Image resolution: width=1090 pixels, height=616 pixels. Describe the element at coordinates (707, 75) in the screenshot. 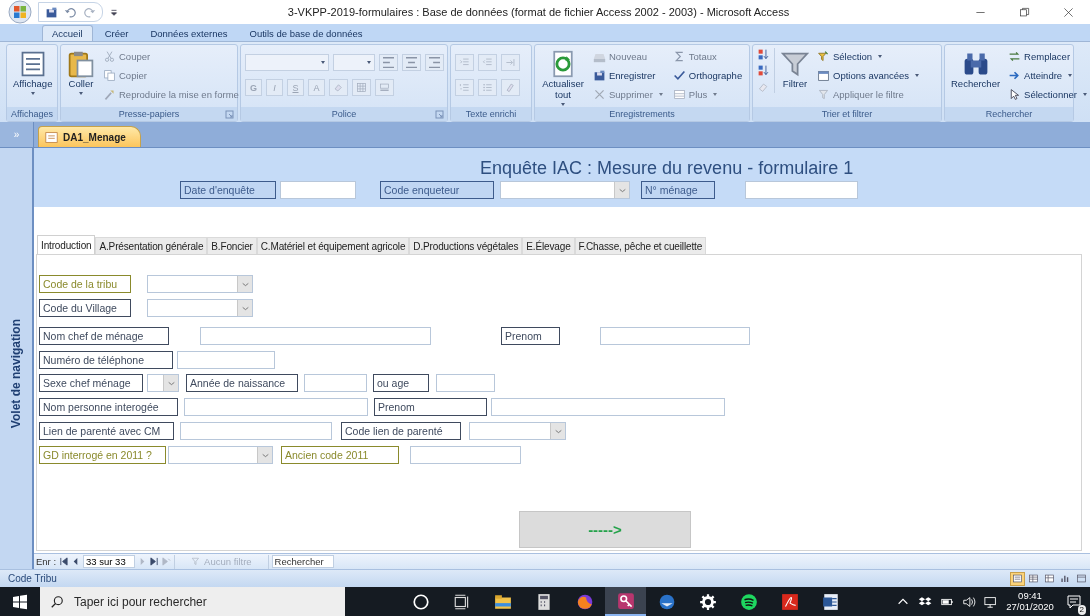

I see `ribbon-button: Orthographe` at that location.